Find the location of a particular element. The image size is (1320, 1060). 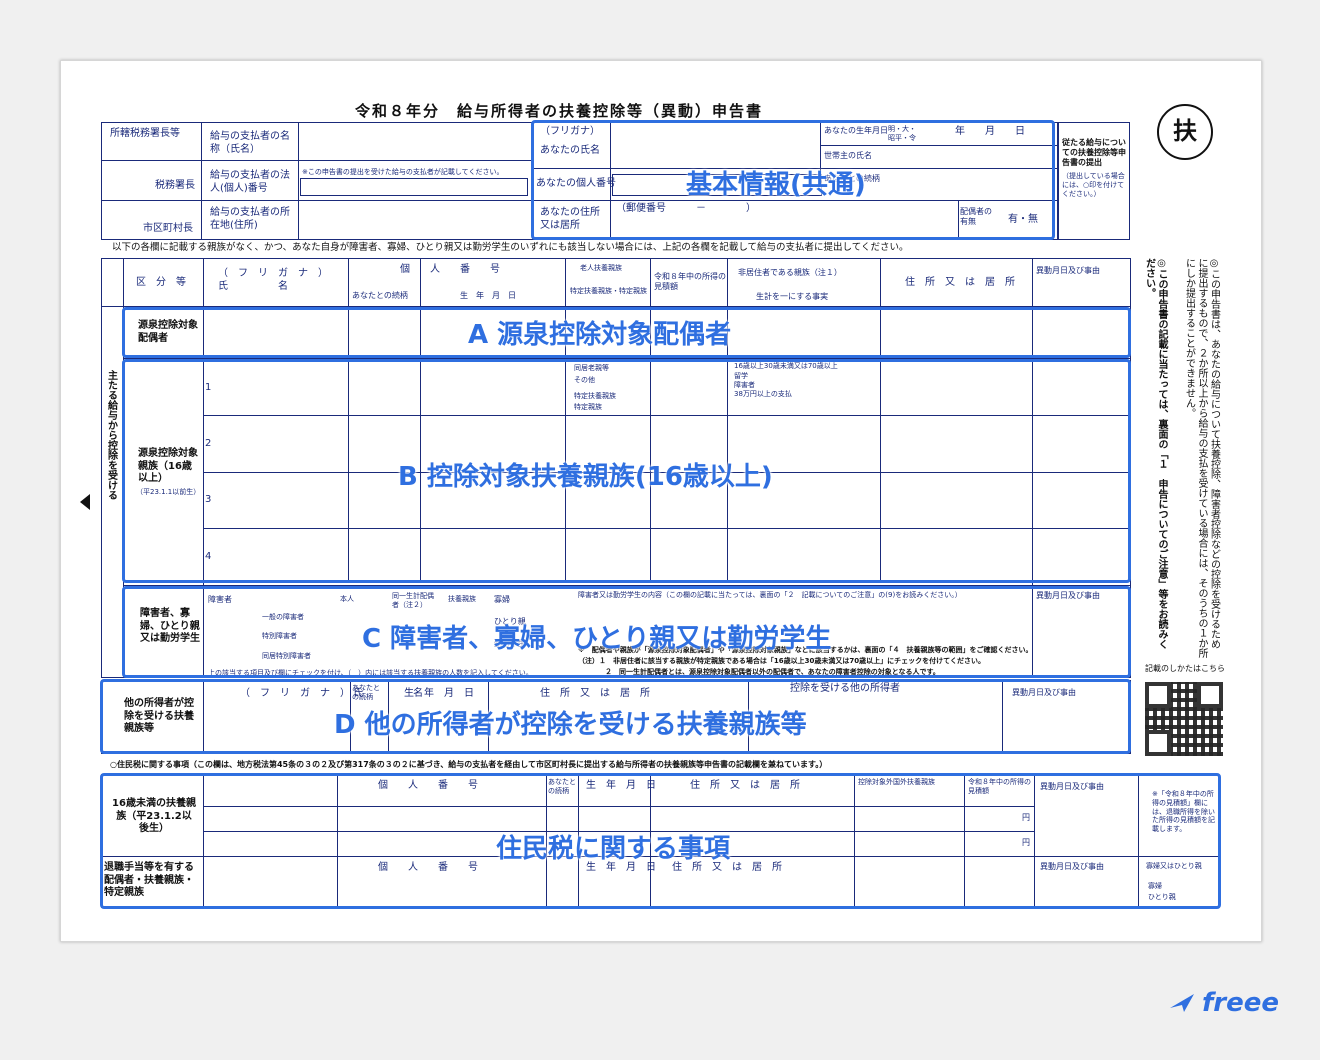

side-vertical: 主たる給与から控除を受ける is located at coordinates (111, 435).